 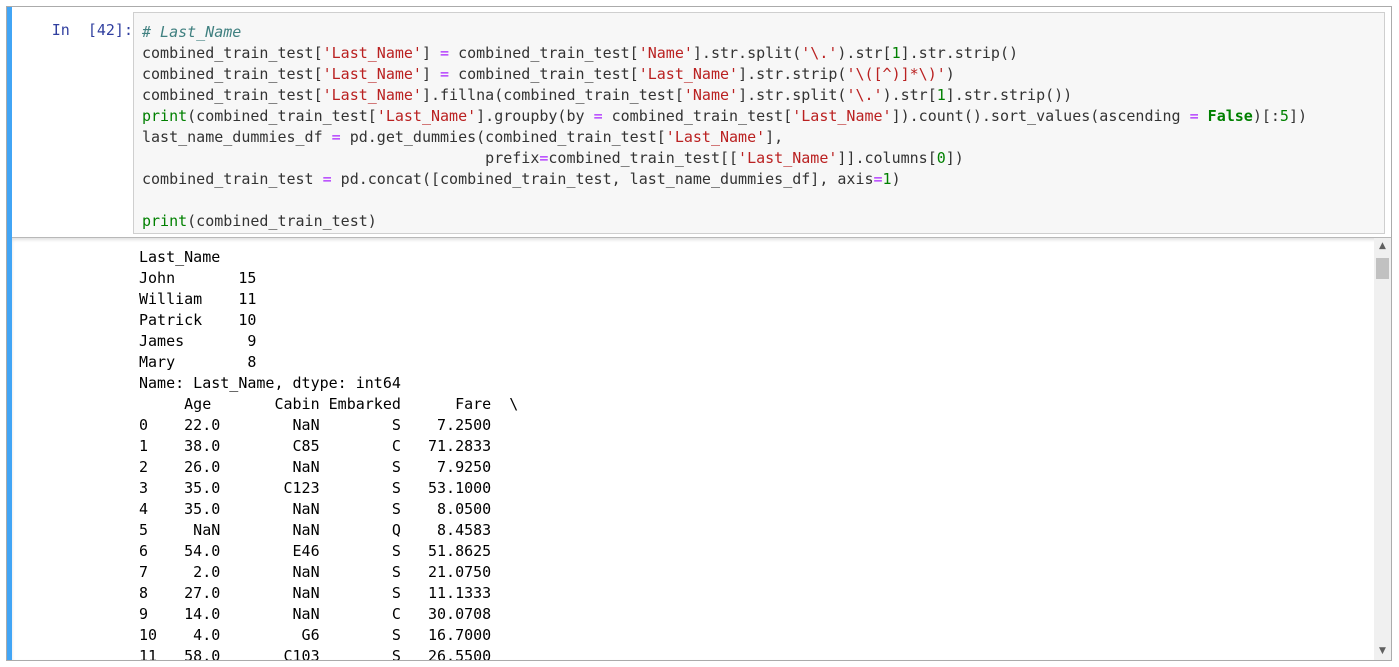 I want to click on triangle-down-icon: ▼, so click(x=1382, y=651).